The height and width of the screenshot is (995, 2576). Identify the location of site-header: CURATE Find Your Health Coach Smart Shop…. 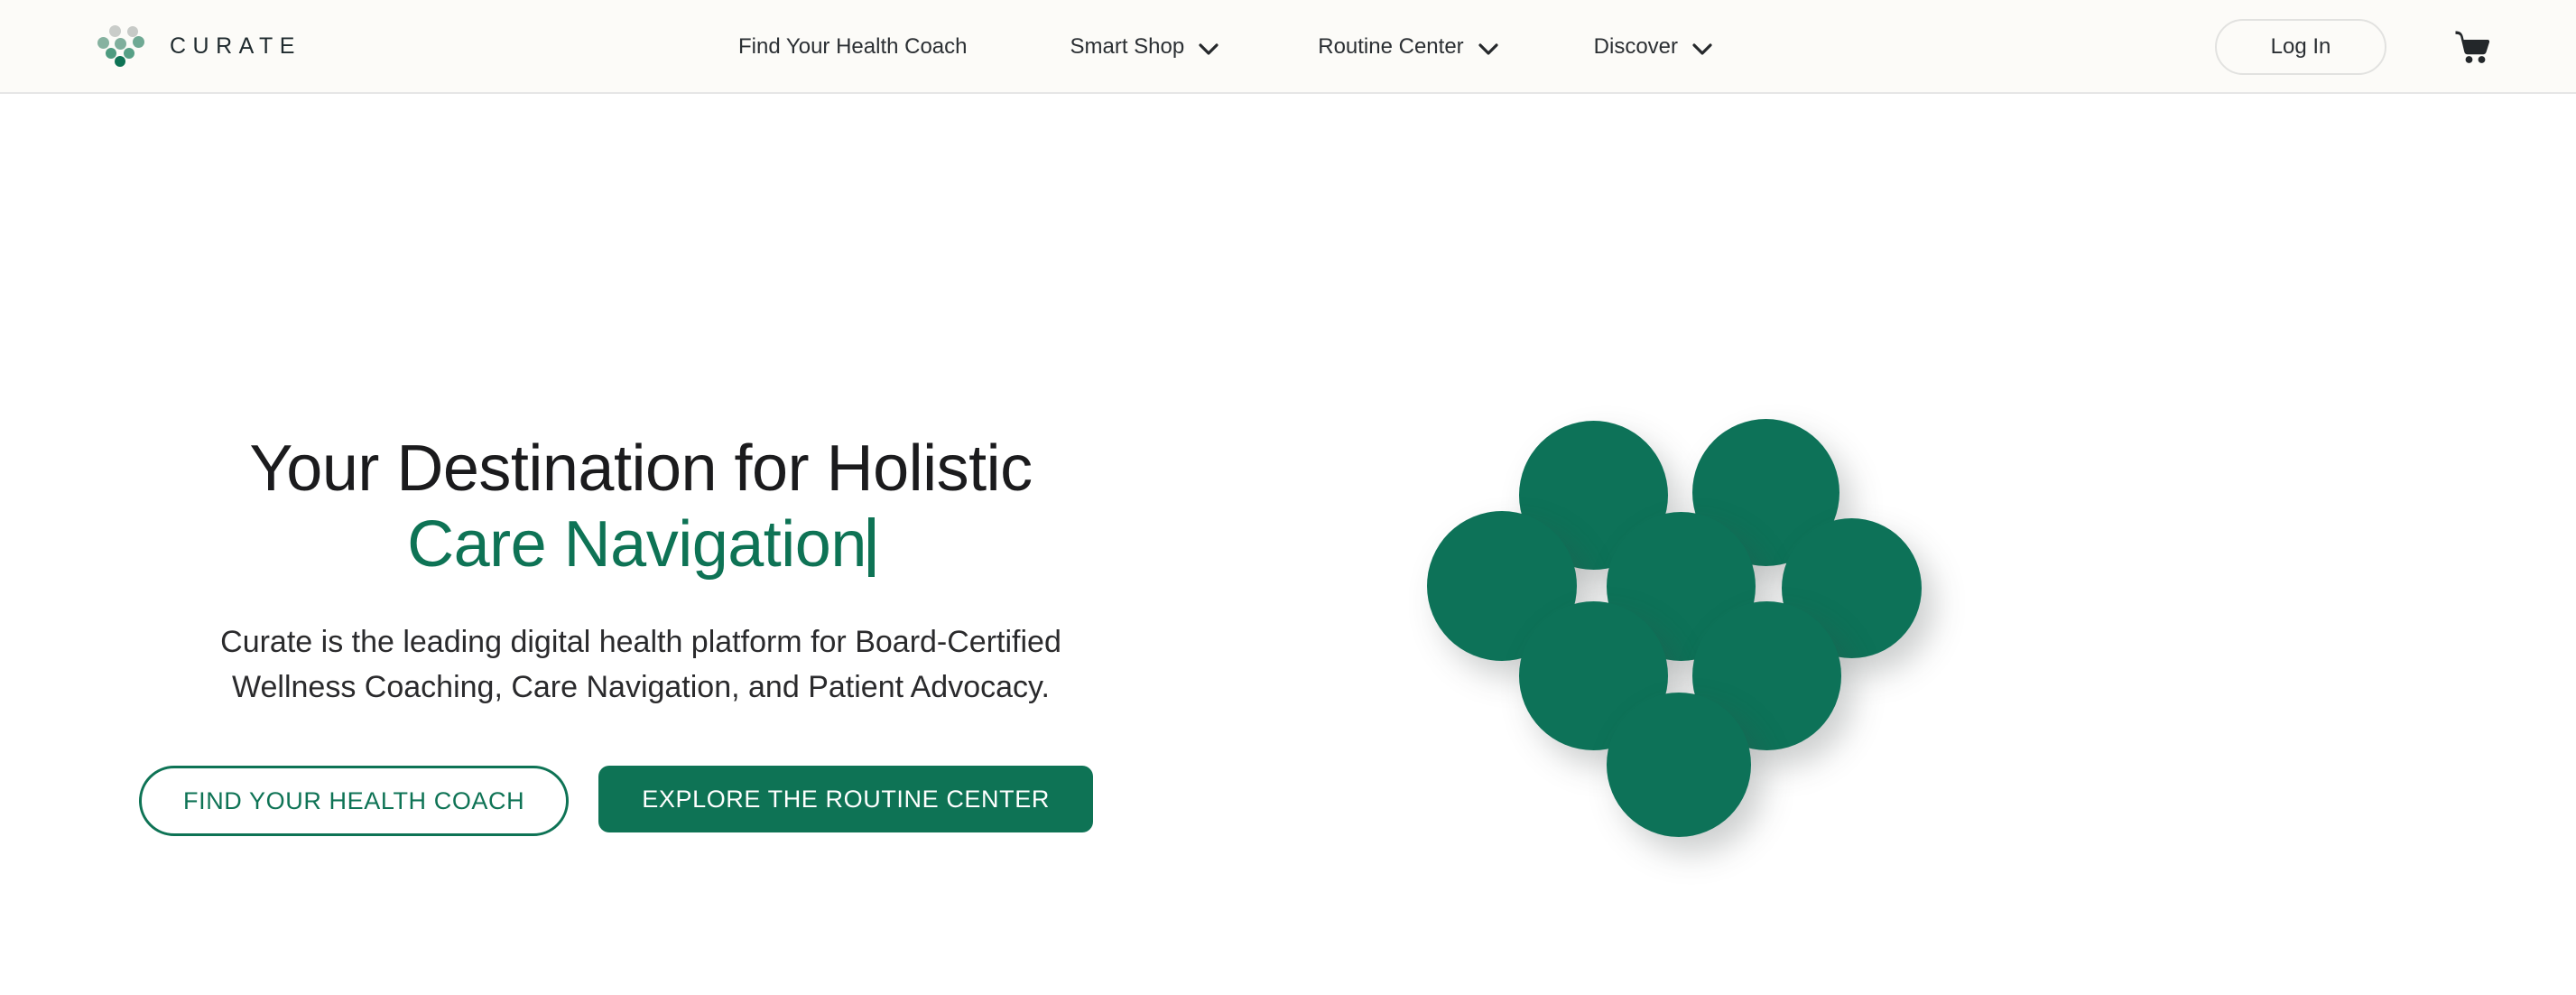
(1288, 47).